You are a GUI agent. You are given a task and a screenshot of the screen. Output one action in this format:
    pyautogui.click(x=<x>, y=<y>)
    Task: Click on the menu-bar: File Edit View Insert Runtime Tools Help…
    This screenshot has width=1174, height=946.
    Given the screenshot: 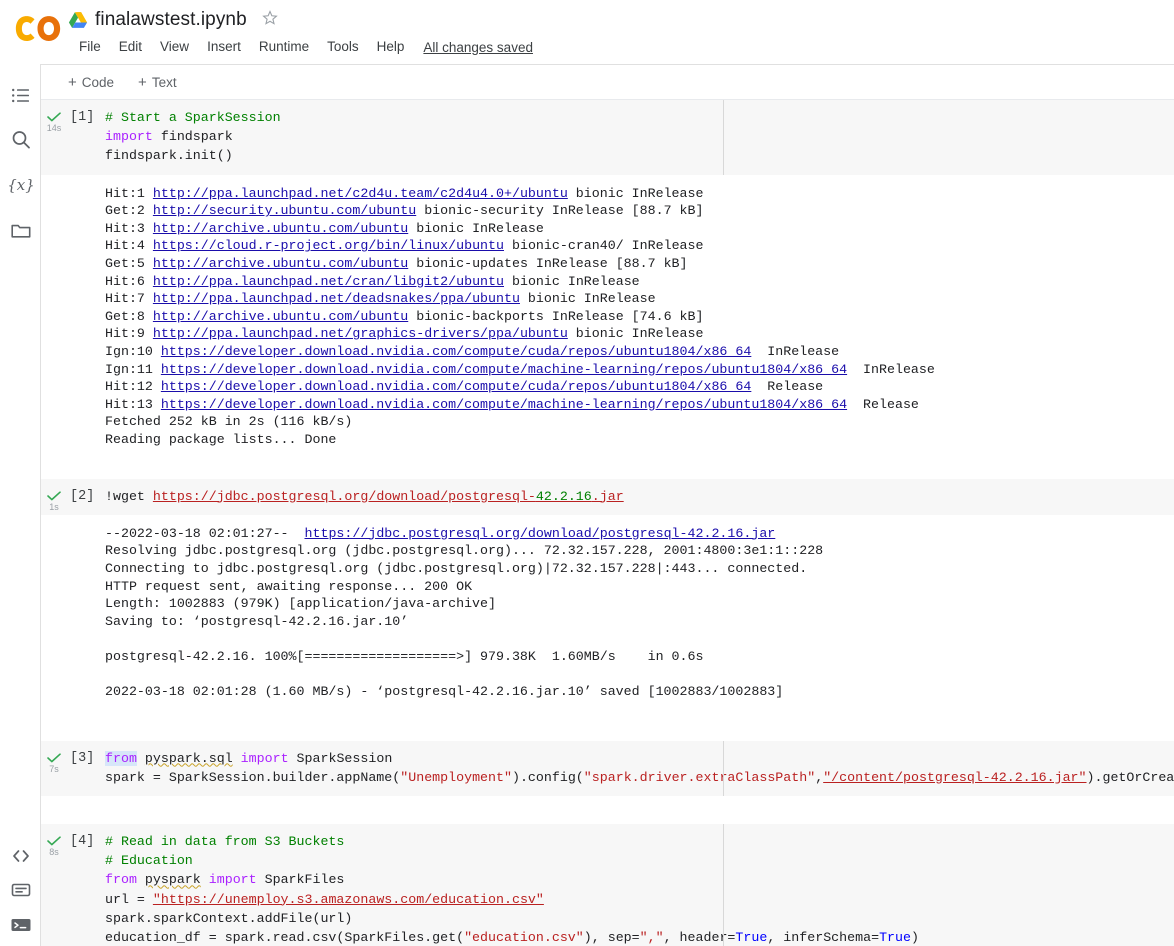 What is the action you would take?
    pyautogui.click(x=301, y=47)
    